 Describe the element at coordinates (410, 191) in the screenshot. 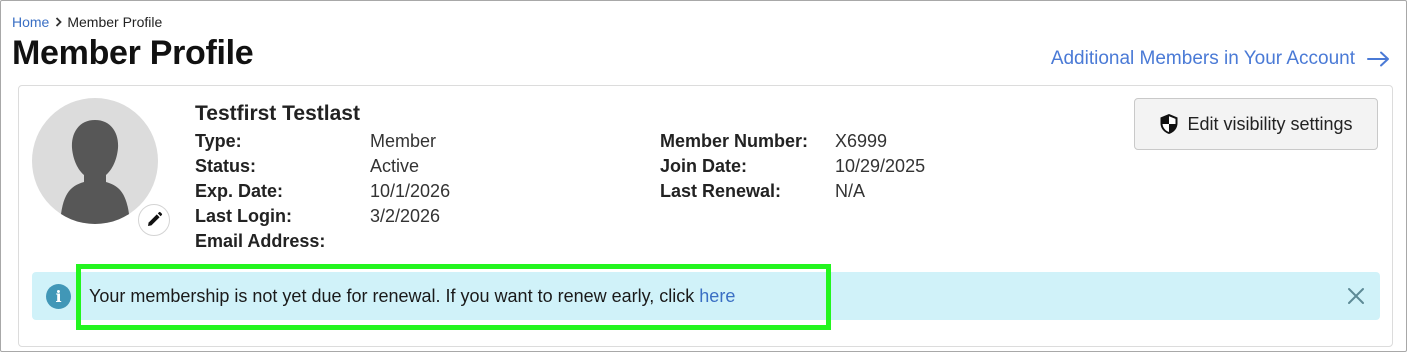

I see `detail-value: 10/1/2026` at that location.